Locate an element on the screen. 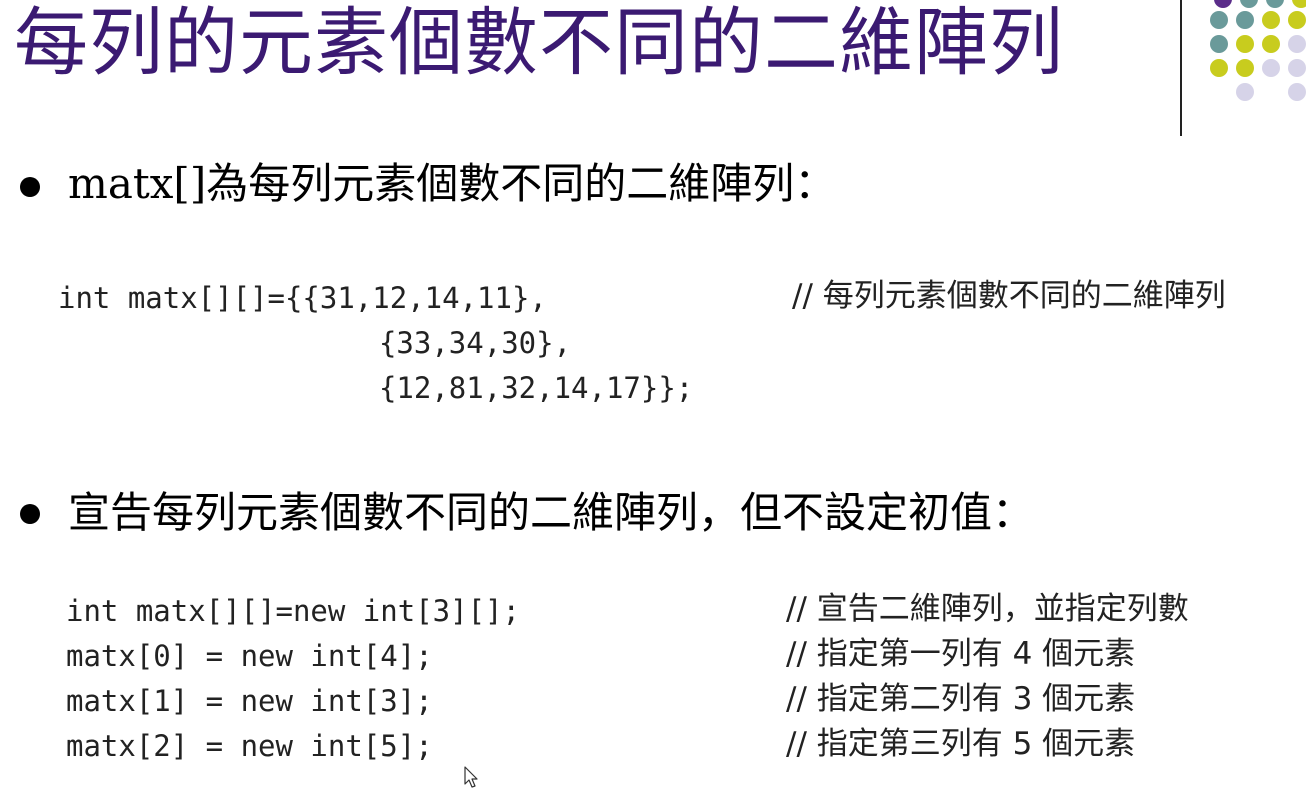  code-comment: // 每列元素個數不同的二維陣列 is located at coordinates (1009, 296).